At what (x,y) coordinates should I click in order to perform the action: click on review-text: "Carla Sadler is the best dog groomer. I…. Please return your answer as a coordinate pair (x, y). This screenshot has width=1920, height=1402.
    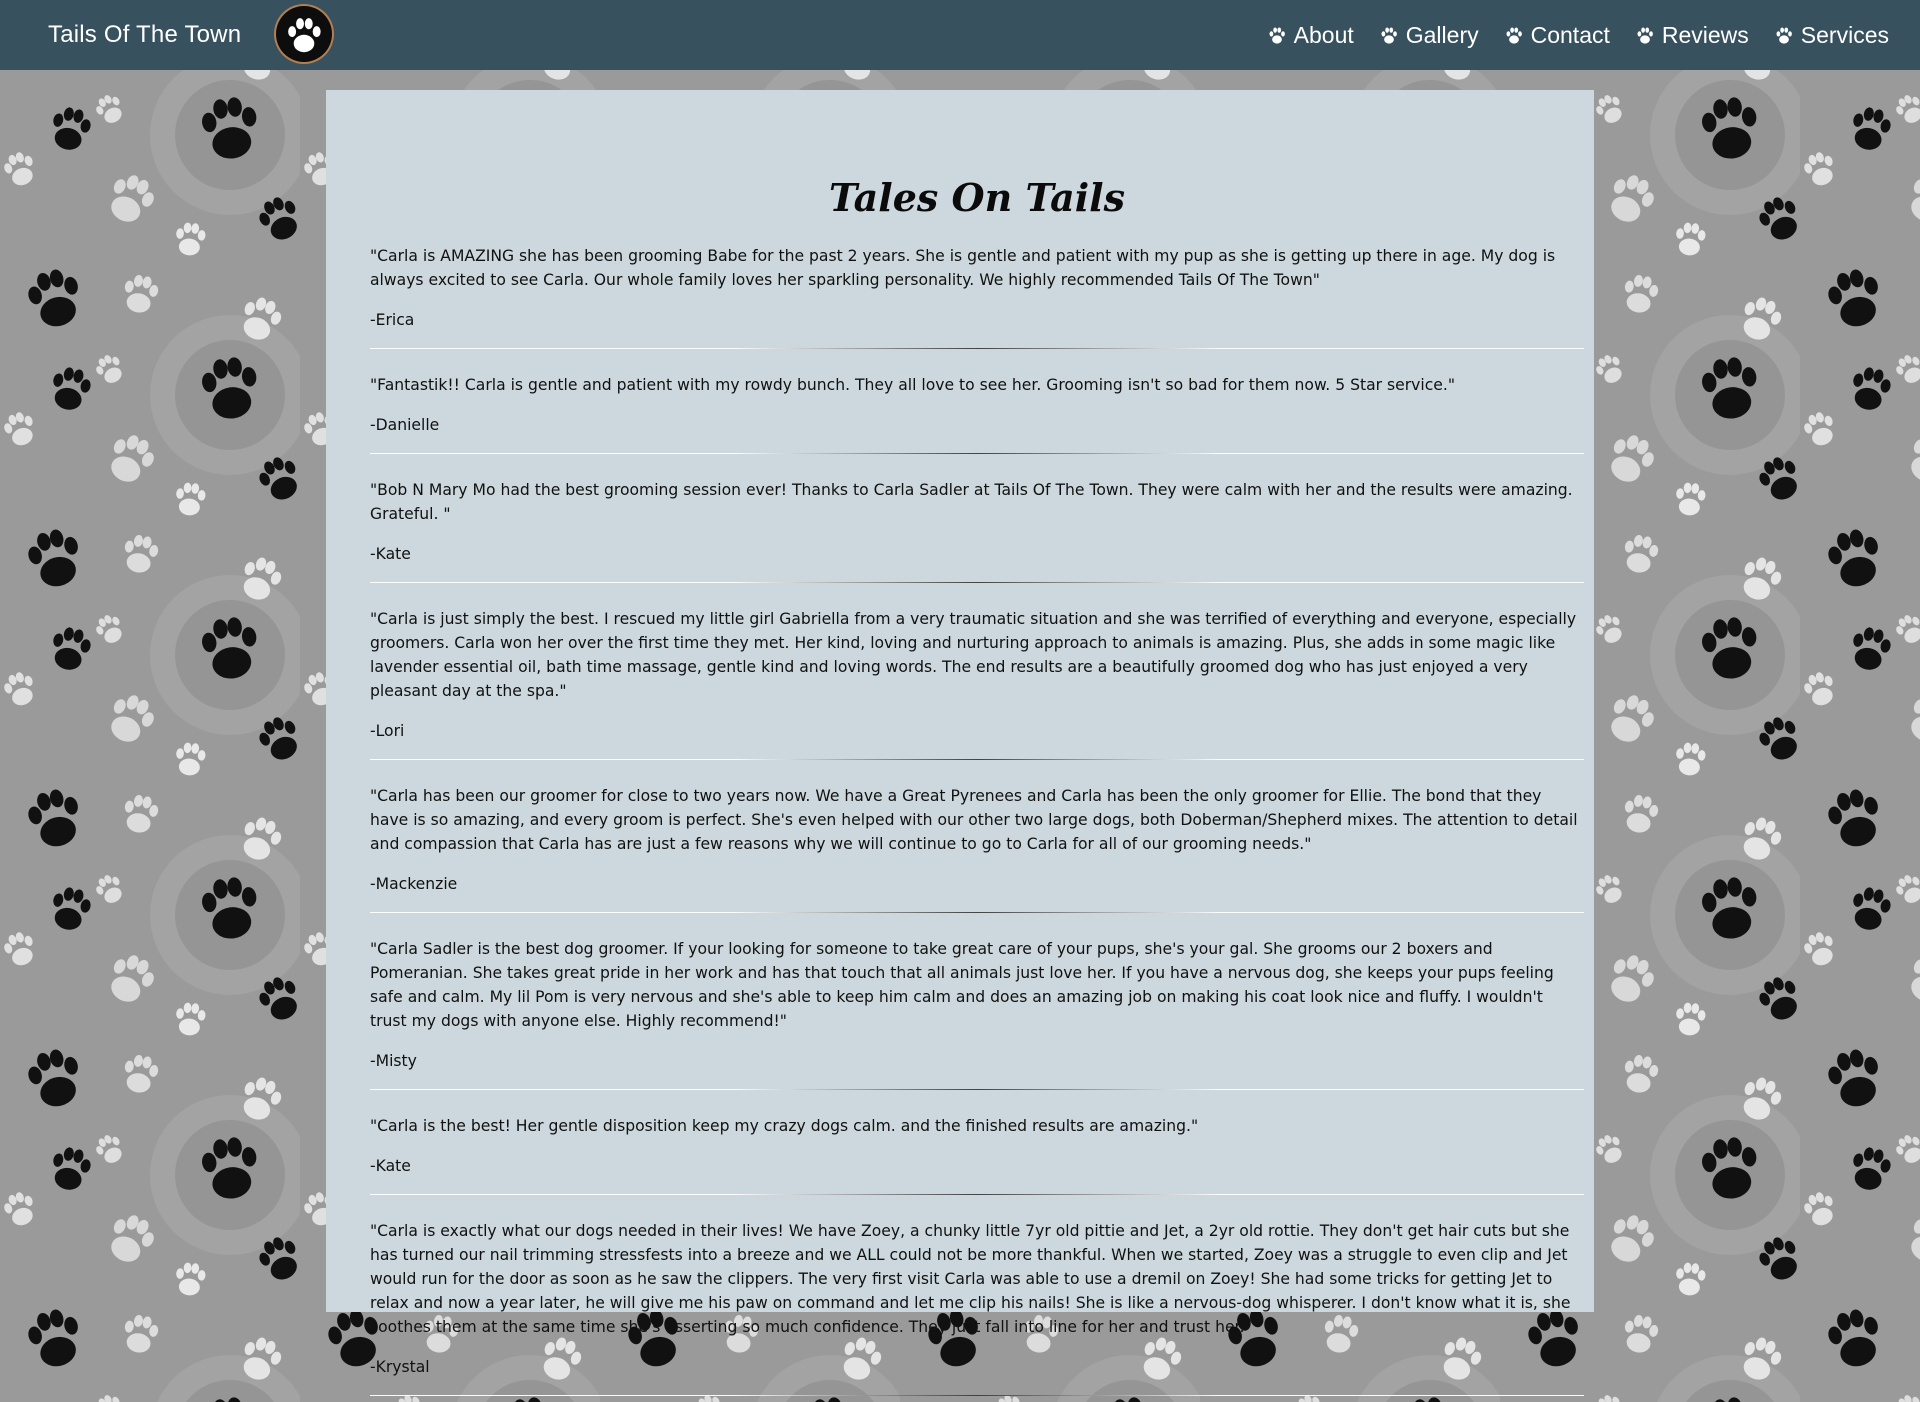
    Looking at the image, I should click on (962, 985).